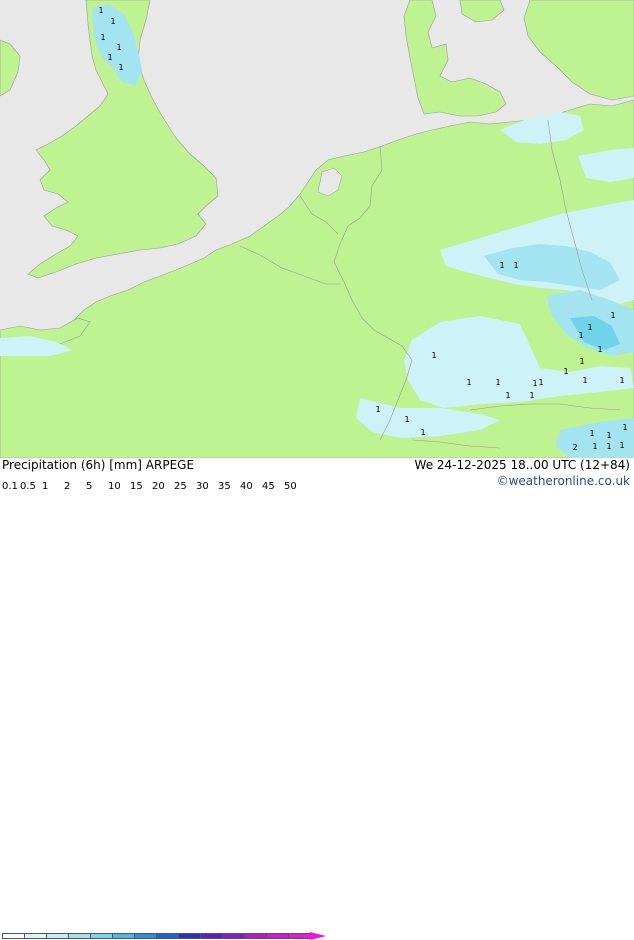 The image size is (634, 940). Describe the element at coordinates (158, 486) in the screenshot. I see `legend-label: 20` at that location.